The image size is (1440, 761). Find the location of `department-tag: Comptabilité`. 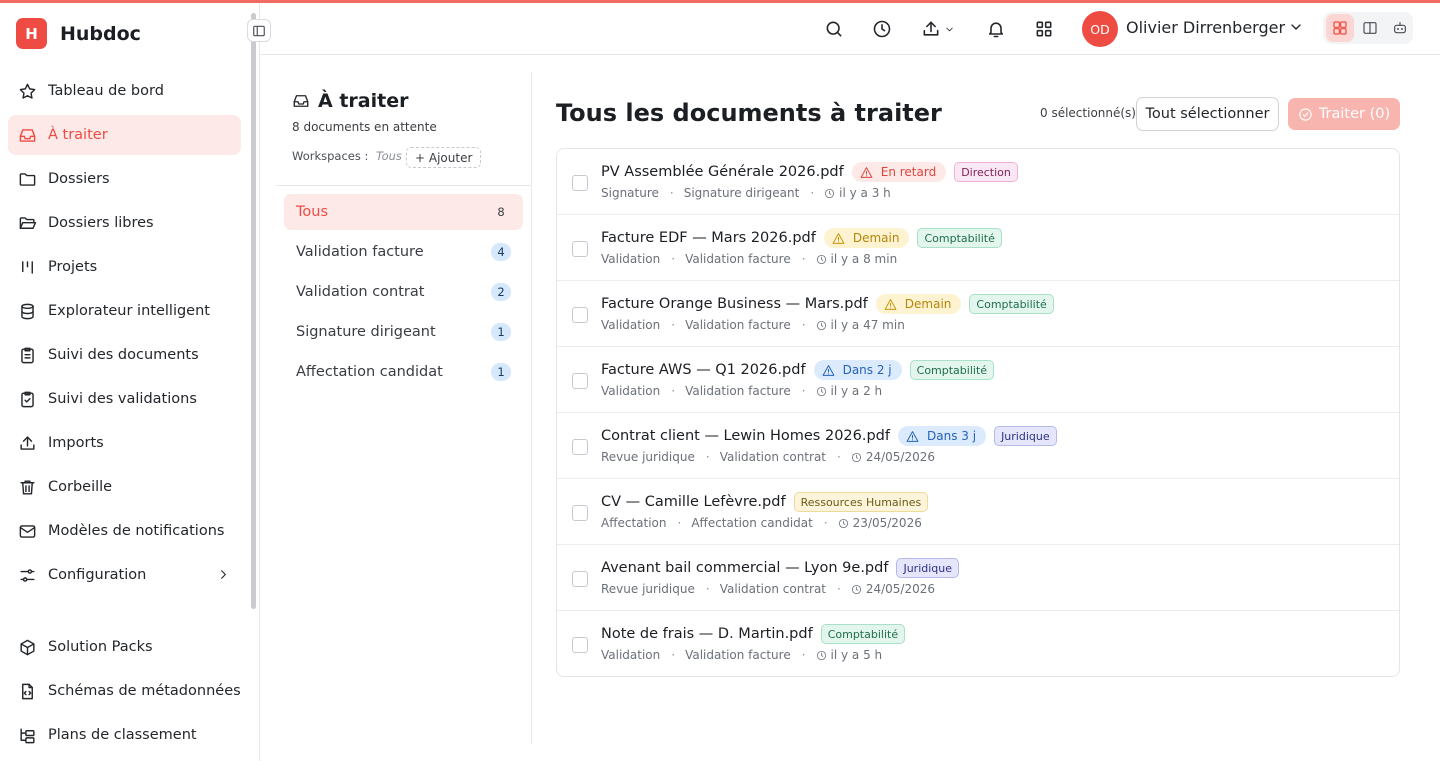

department-tag: Comptabilité is located at coordinates (863, 634).